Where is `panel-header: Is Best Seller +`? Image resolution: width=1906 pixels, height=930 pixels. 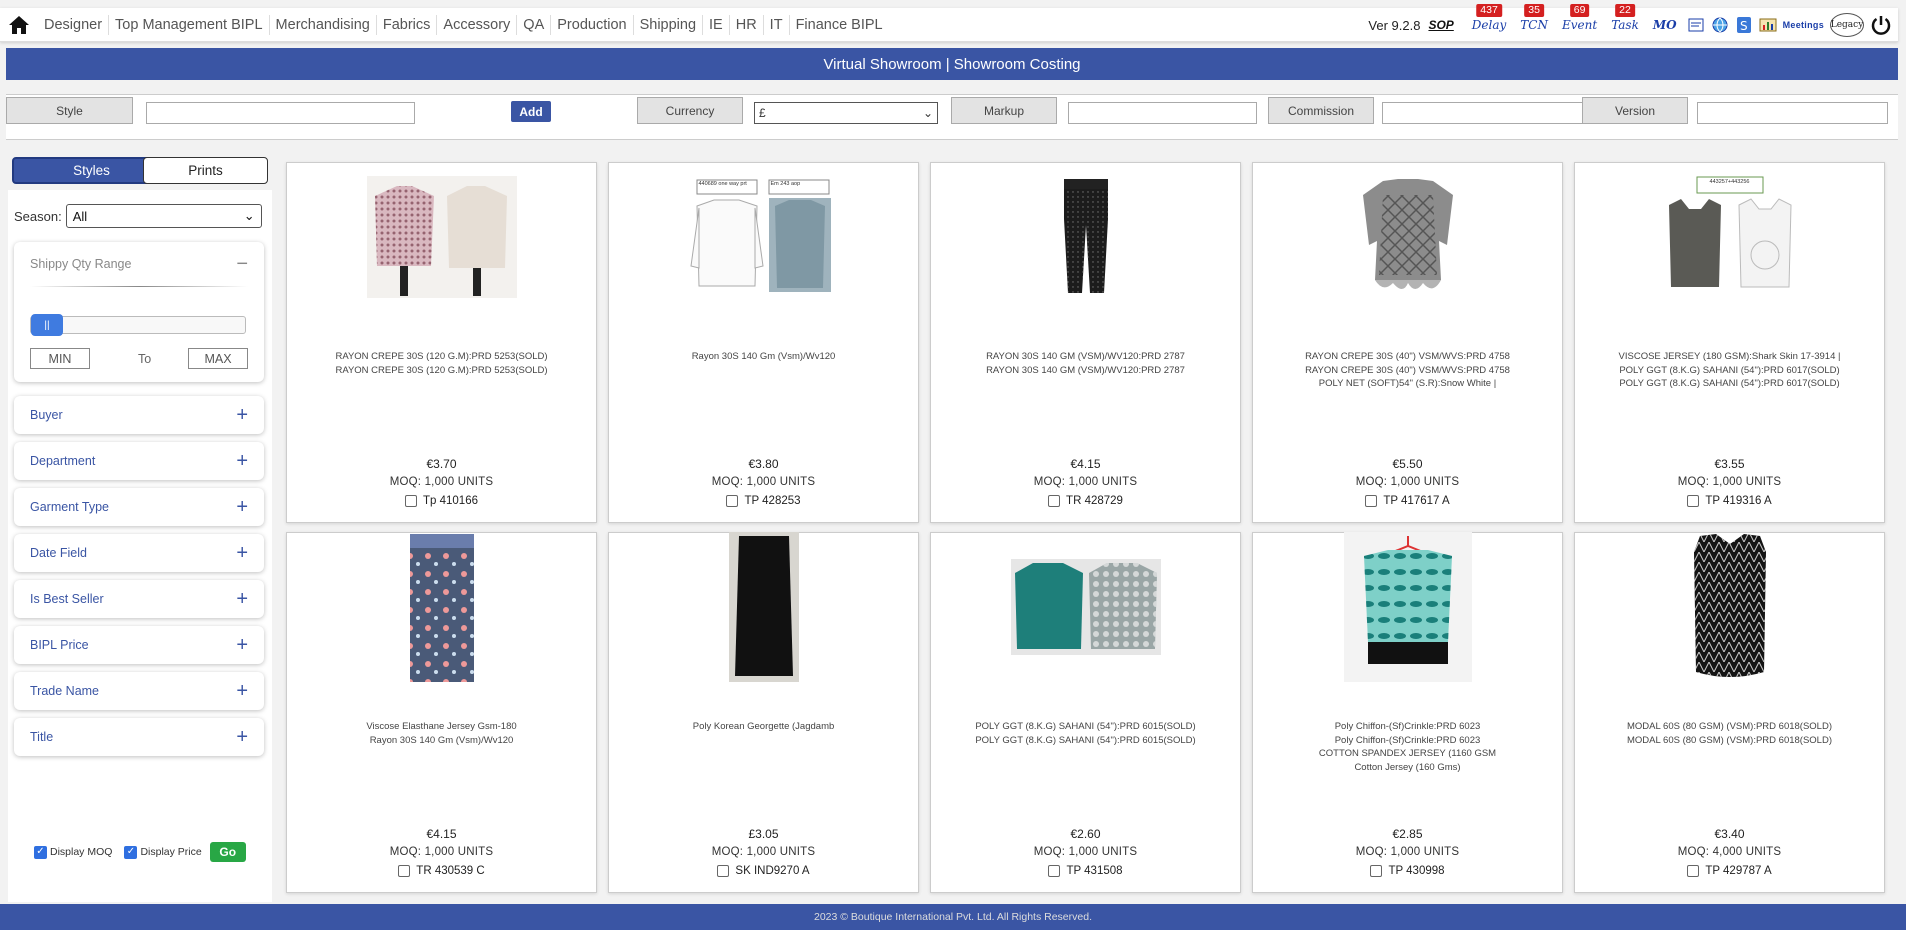
panel-header: Is Best Seller + is located at coordinates (139, 599).